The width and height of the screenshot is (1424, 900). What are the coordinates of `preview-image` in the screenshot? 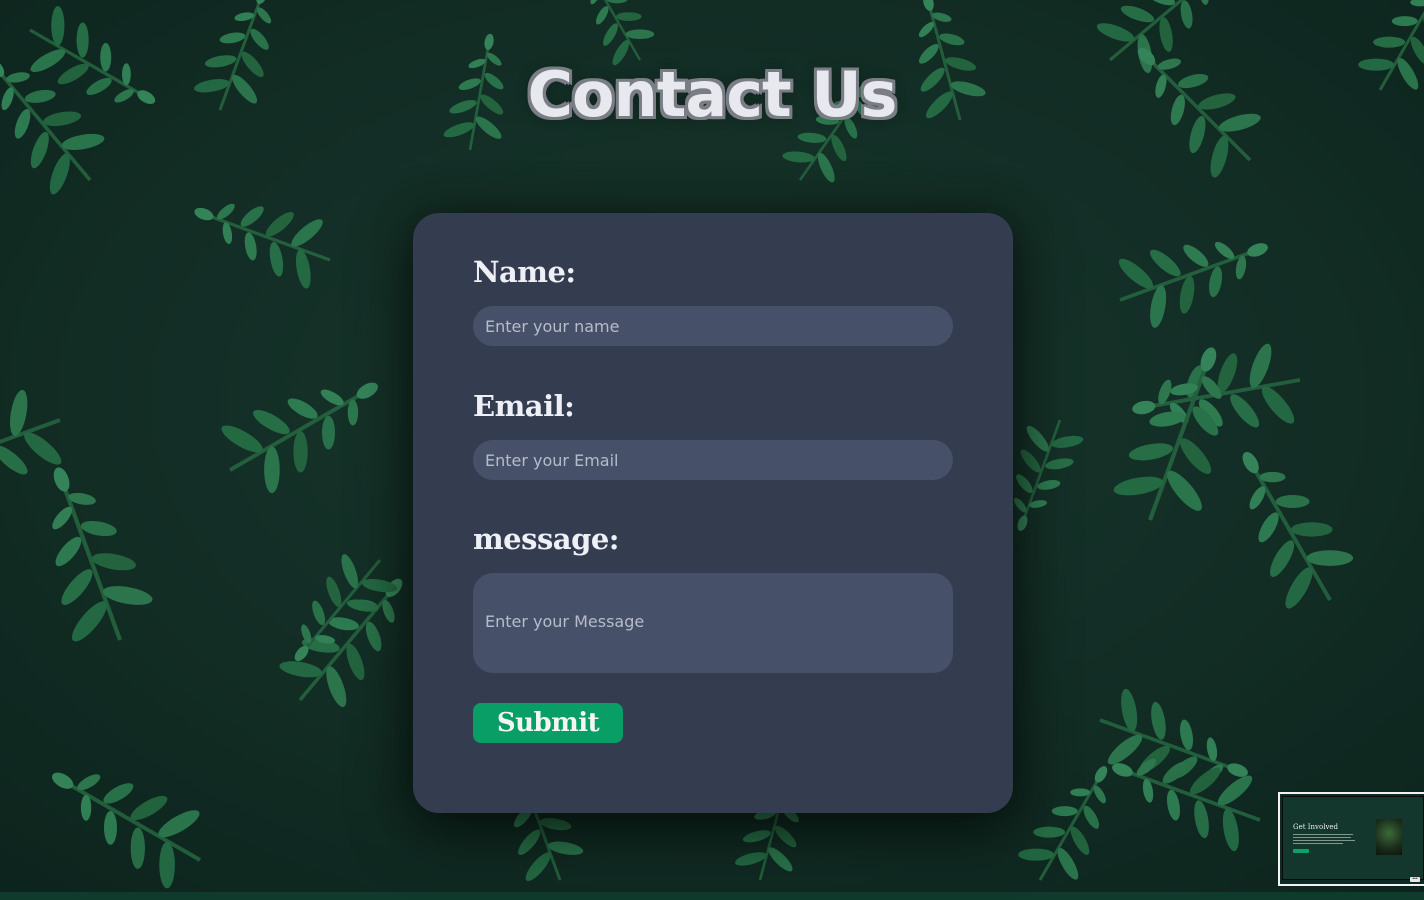 It's located at (1389, 837).